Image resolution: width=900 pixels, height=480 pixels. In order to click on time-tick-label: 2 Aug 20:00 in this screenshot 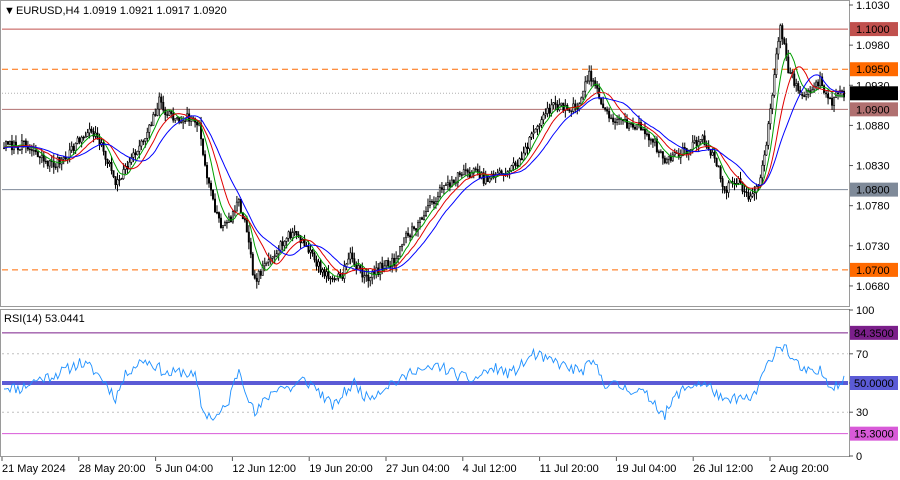, I will do `click(799, 469)`.